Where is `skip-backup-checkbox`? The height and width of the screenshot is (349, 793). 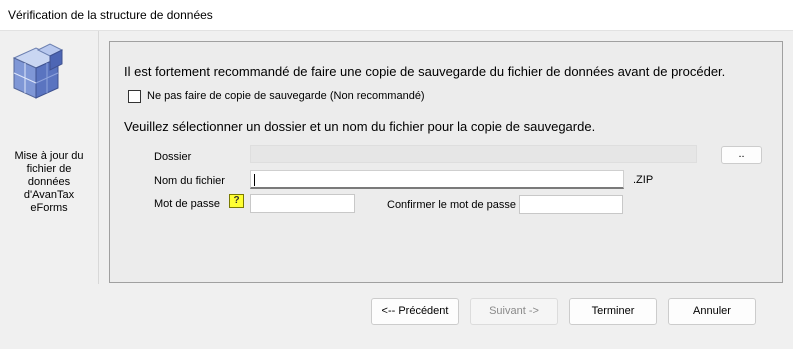 skip-backup-checkbox is located at coordinates (134, 96).